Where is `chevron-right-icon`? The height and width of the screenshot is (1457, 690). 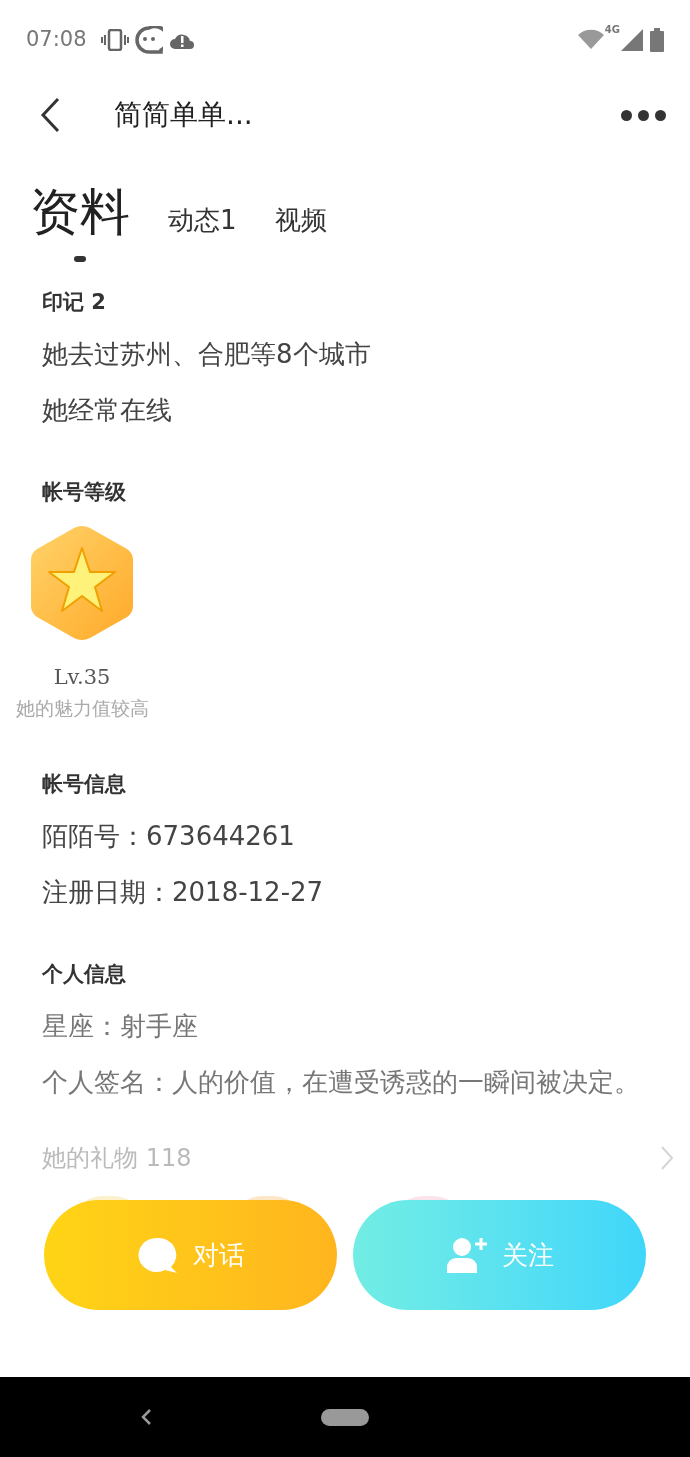
chevron-right-icon is located at coordinates (667, 1158).